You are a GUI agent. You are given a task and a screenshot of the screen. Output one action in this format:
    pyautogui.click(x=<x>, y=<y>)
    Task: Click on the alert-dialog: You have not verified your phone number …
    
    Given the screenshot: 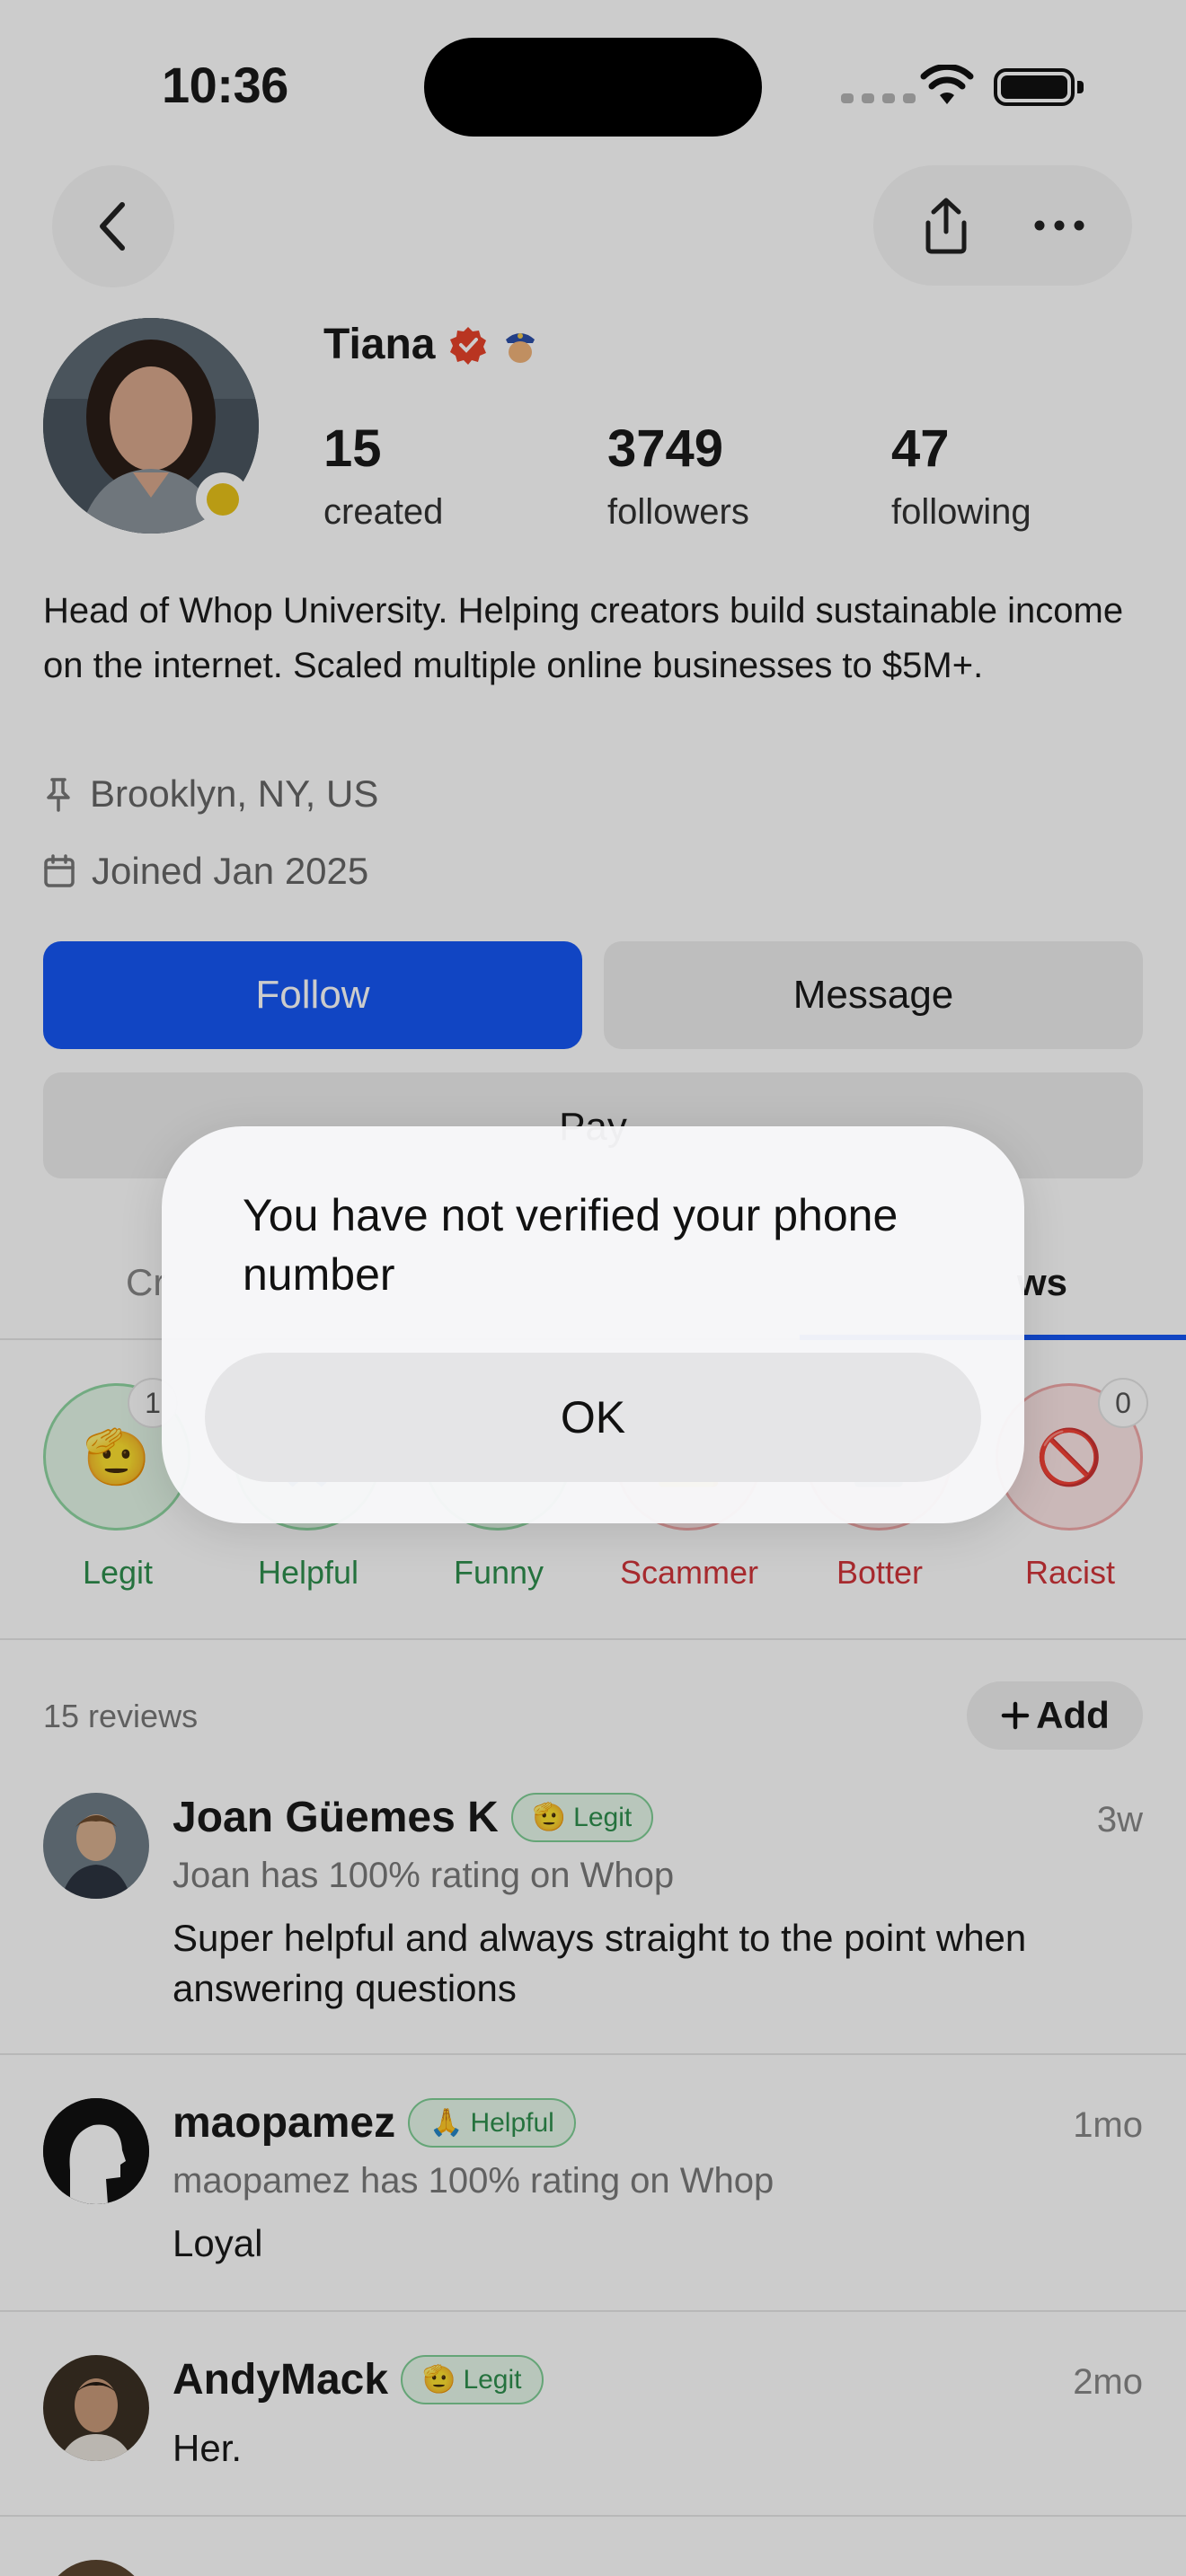 What is the action you would take?
    pyautogui.click(x=593, y=1324)
    